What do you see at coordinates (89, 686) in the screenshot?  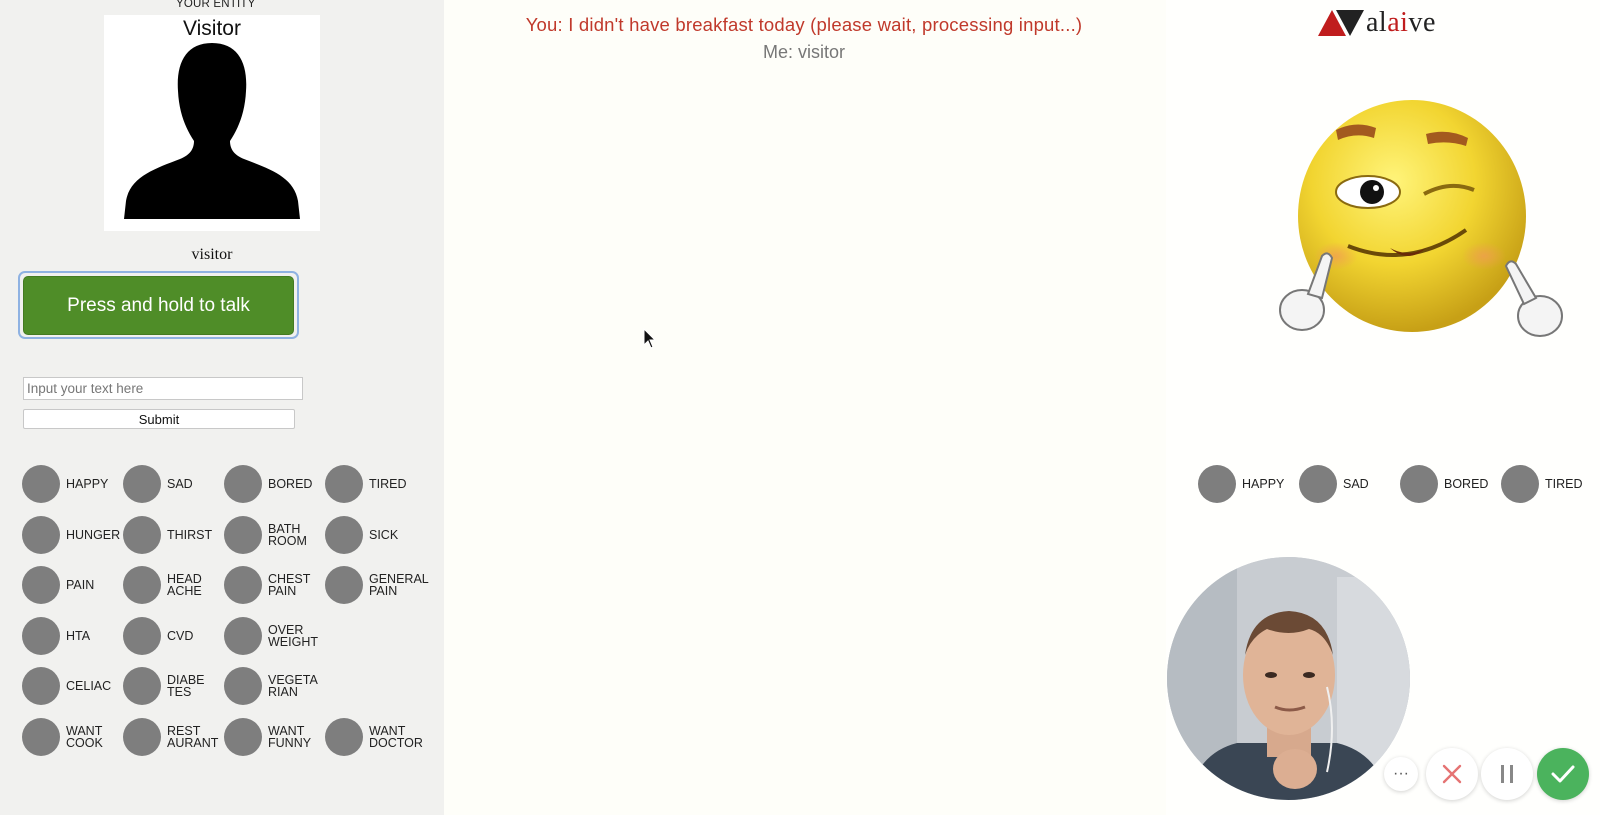 I see `emotion-label: CELIAC` at bounding box center [89, 686].